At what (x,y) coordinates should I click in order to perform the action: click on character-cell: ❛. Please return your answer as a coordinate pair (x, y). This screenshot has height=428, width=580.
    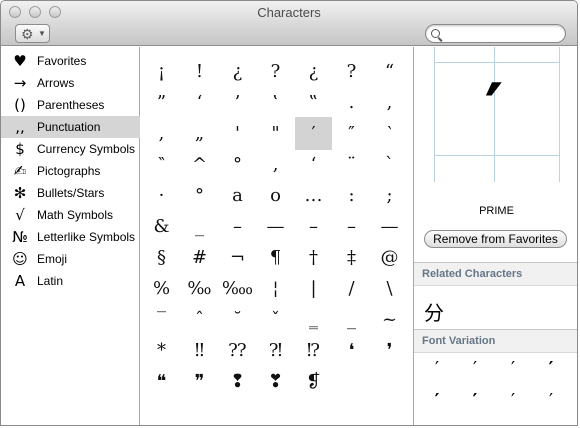
    Looking at the image, I should click on (351, 350).